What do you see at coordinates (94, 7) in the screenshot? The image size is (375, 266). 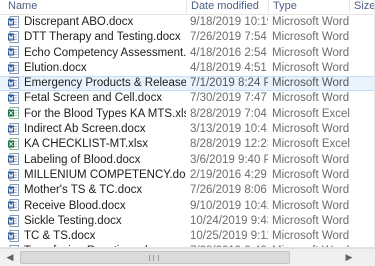 I see `column-header-name: Name` at bounding box center [94, 7].